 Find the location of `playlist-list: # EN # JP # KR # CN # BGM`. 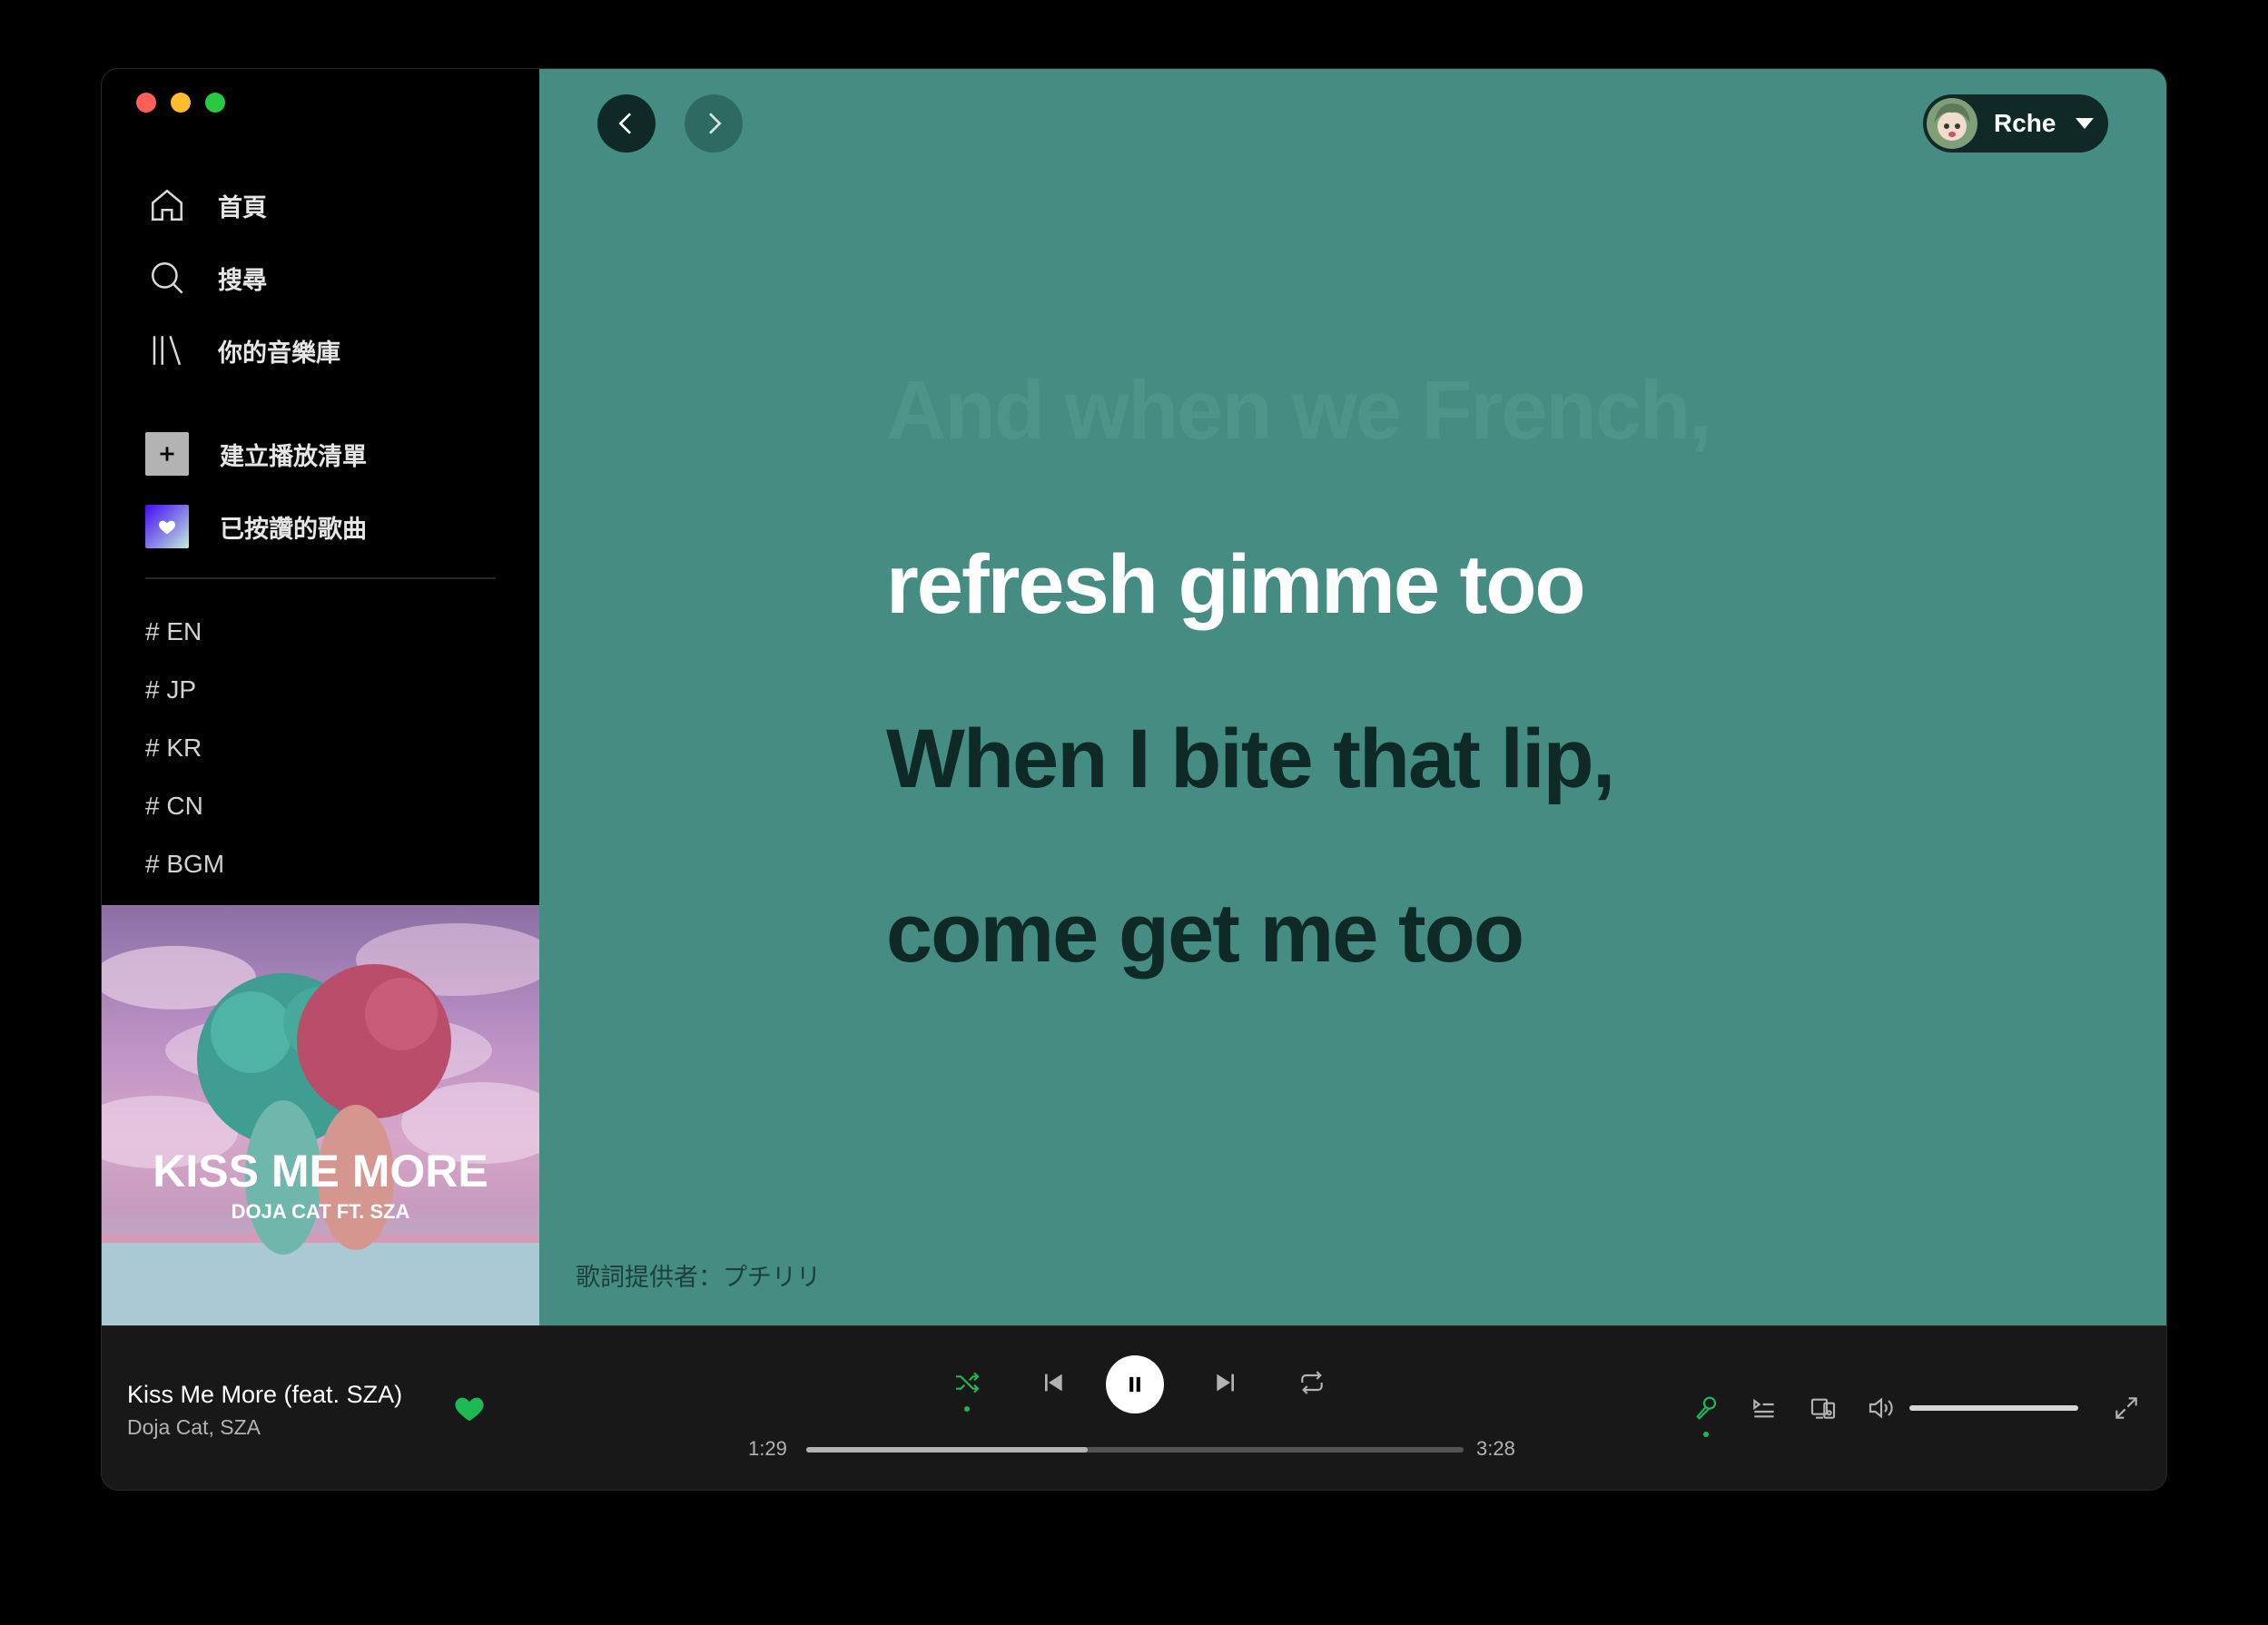

playlist-list: # EN # JP # KR # CN # BGM is located at coordinates (184, 748).